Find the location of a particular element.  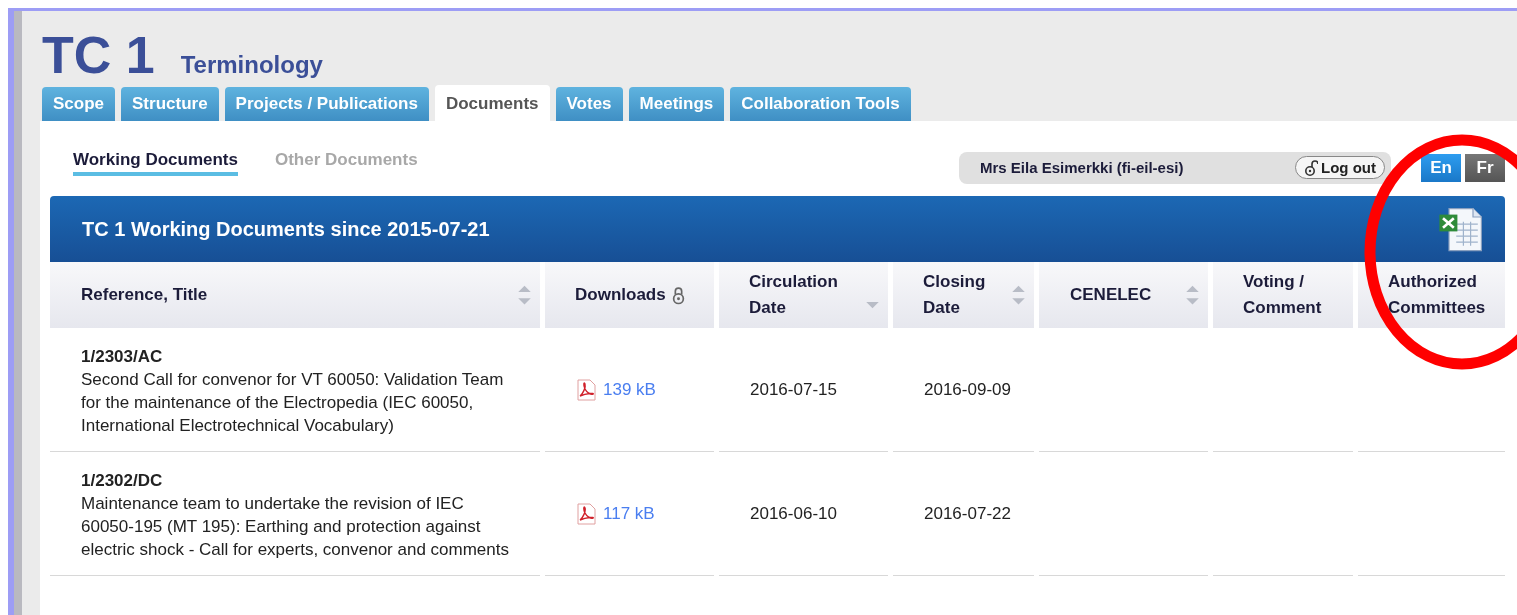

column-header: Reference, Title is located at coordinates (295, 295).